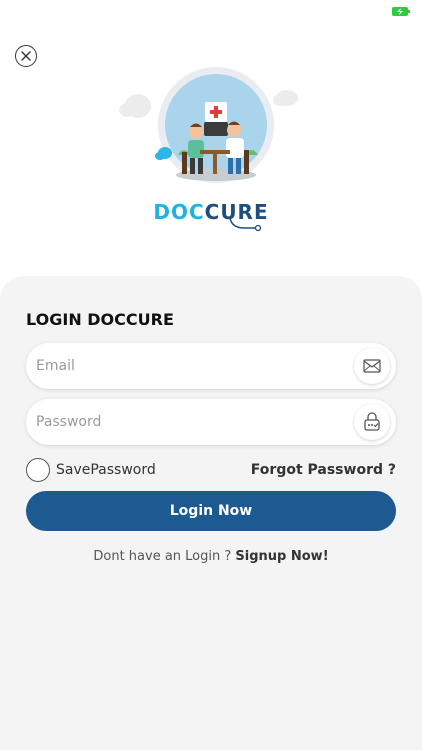 This screenshot has height=750, width=422. I want to click on email-field, so click(211, 366).